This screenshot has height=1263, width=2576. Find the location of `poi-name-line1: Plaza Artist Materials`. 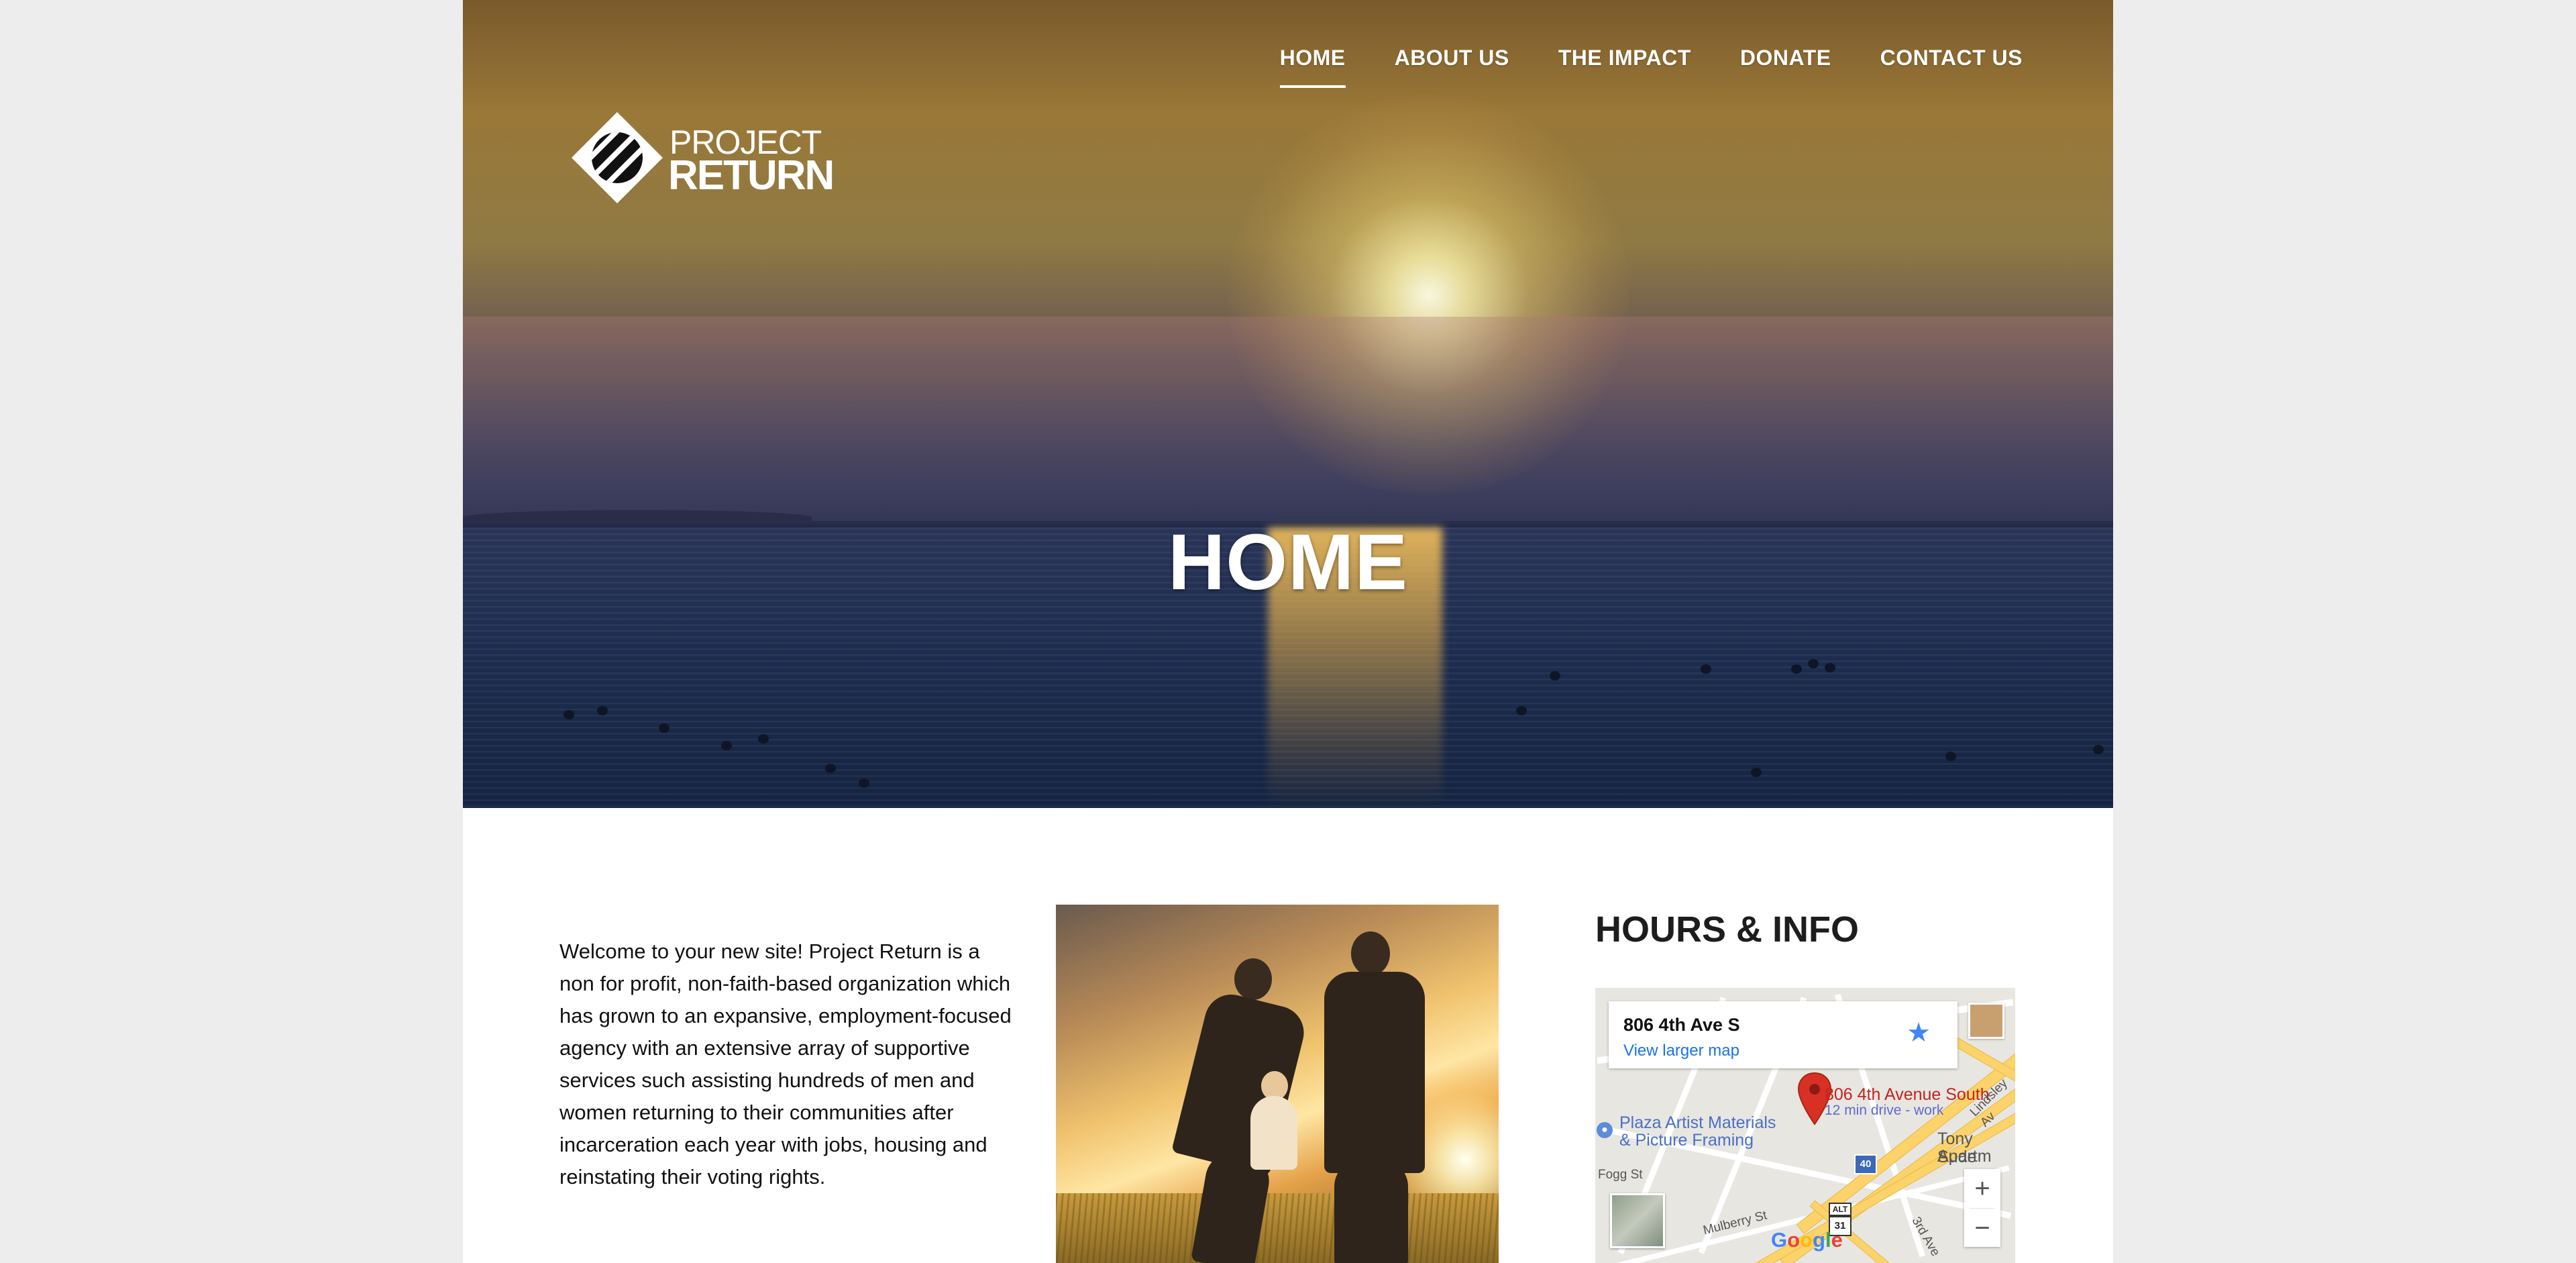

poi-name-line1: Plaza Artist Materials is located at coordinates (1697, 1123).